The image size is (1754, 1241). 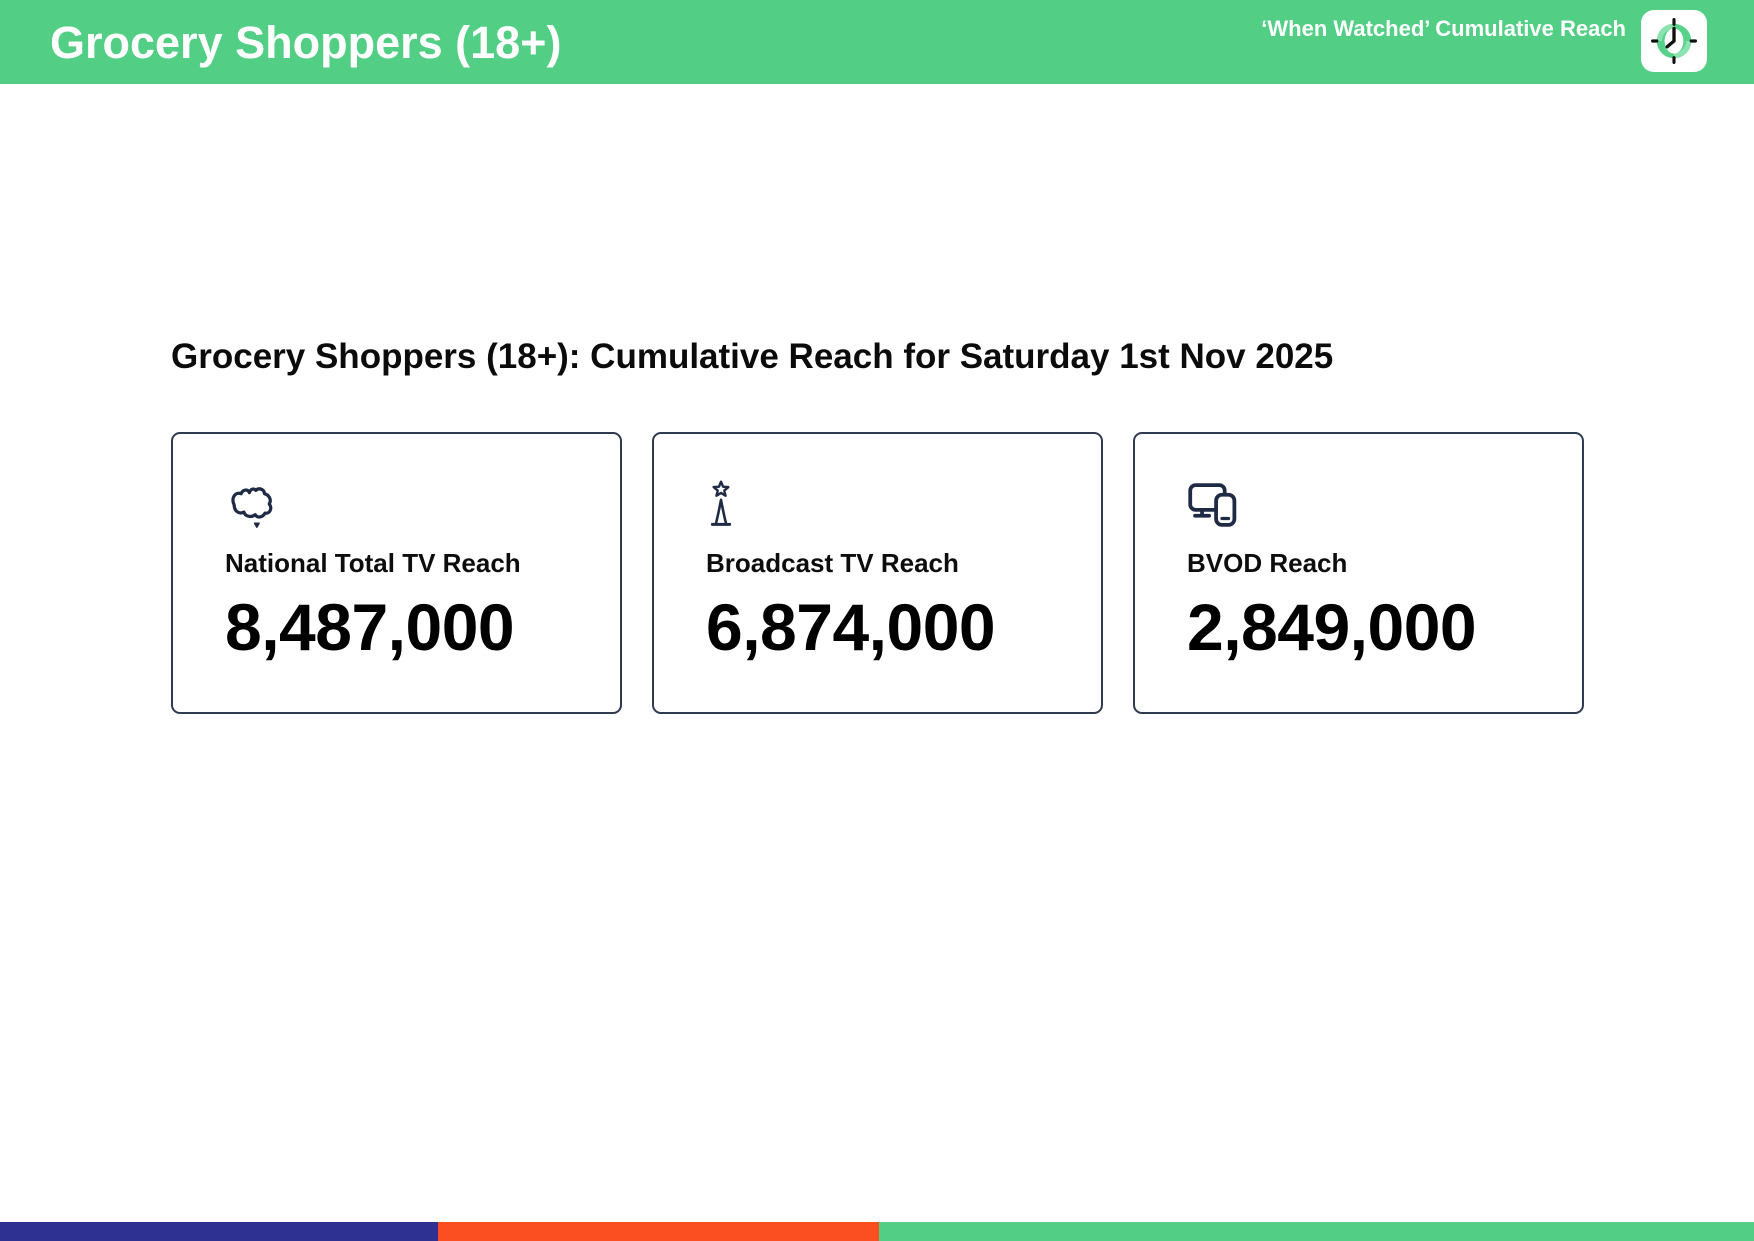 I want to click on header-right-group: ‘When Watched’ Cumulative Reach, so click(x=1484, y=41).